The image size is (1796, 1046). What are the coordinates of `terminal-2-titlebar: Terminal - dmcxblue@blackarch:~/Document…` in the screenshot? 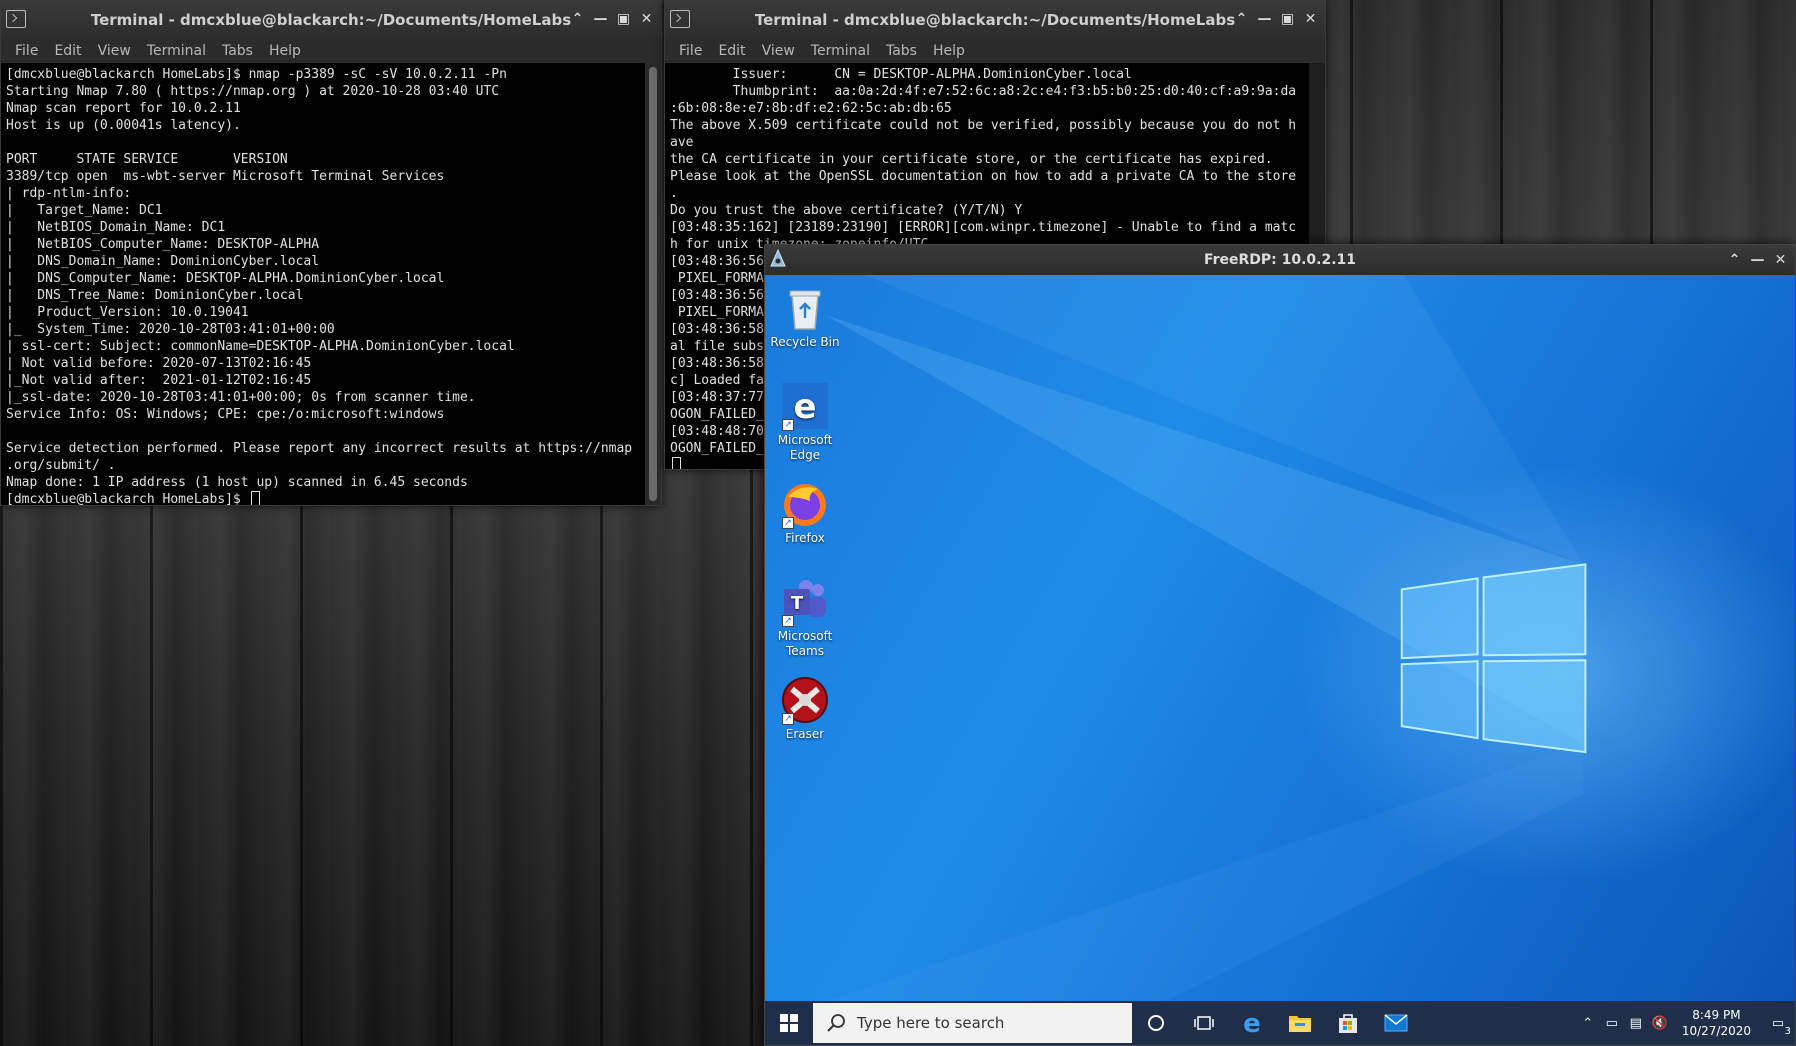 It's located at (995, 20).